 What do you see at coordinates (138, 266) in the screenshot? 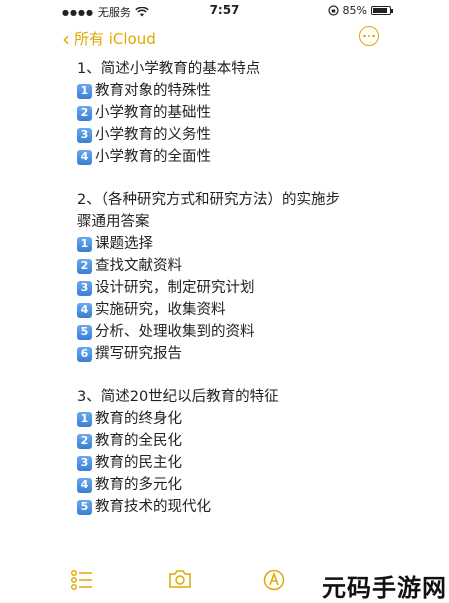
I see `list-item-text: 查找文献资料` at bounding box center [138, 266].